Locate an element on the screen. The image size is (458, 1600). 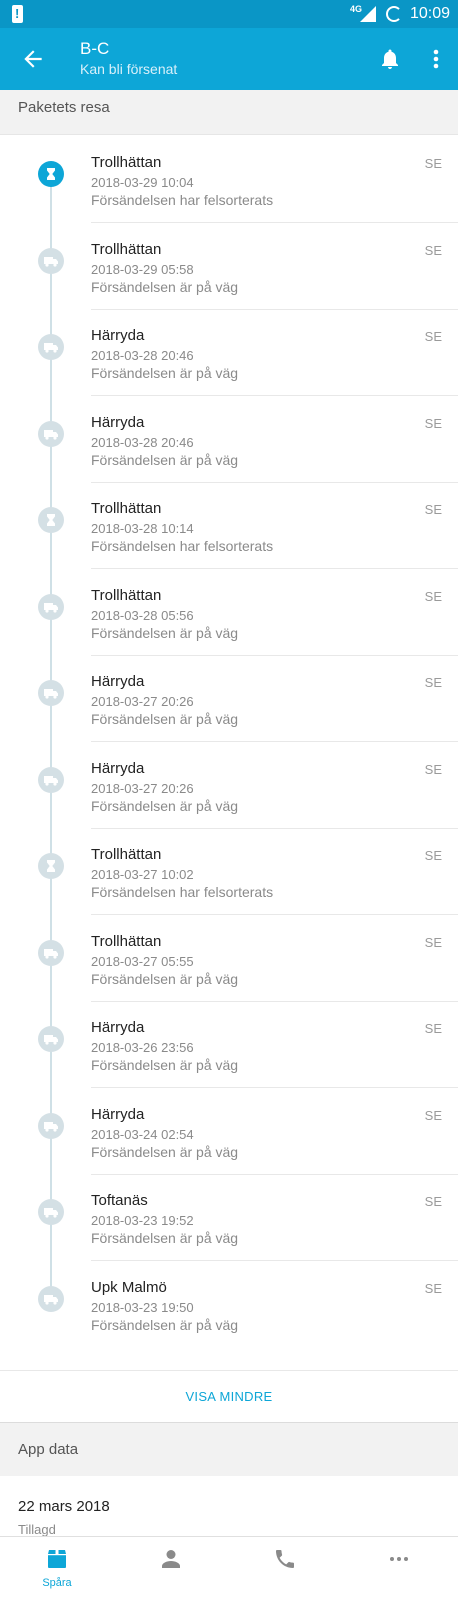
journey-section-header: Paketets resa is located at coordinates (229, 112).